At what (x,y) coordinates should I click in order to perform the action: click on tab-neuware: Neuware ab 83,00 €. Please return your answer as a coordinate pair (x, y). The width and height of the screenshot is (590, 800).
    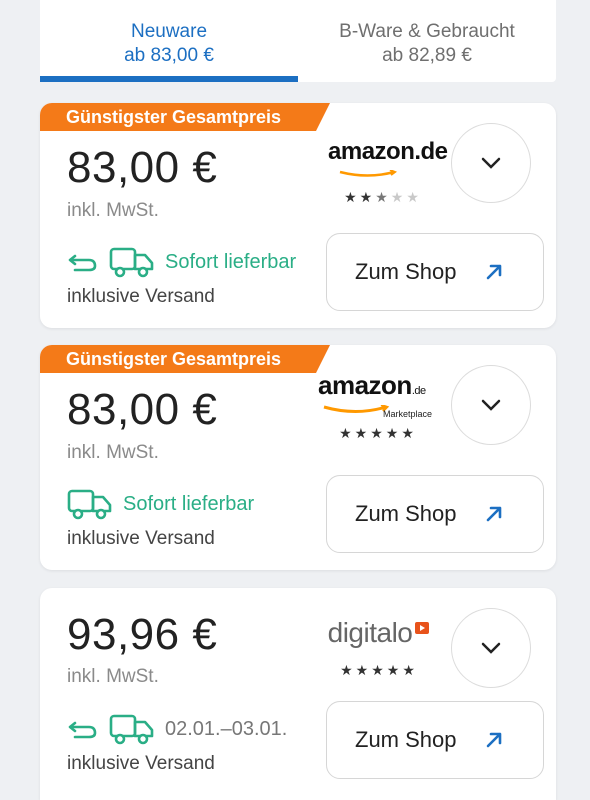
    Looking at the image, I should click on (169, 41).